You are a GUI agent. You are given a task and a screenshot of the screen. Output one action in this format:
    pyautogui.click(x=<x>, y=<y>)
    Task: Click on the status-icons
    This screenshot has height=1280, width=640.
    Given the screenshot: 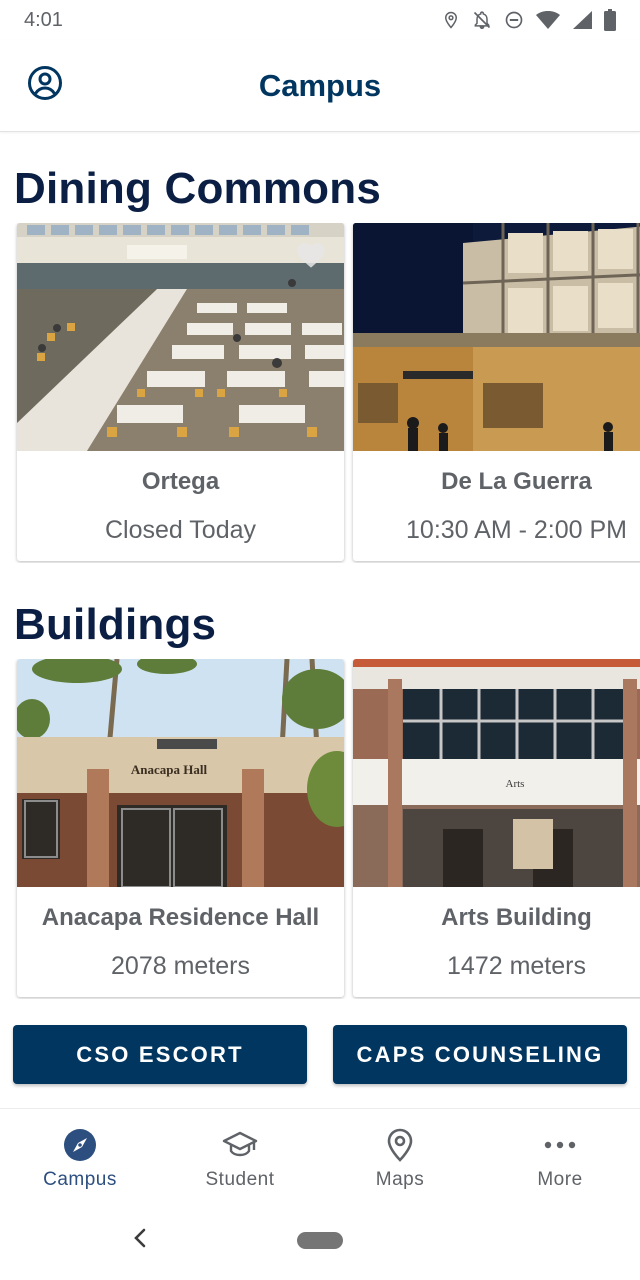 What is the action you would take?
    pyautogui.click(x=529, y=20)
    